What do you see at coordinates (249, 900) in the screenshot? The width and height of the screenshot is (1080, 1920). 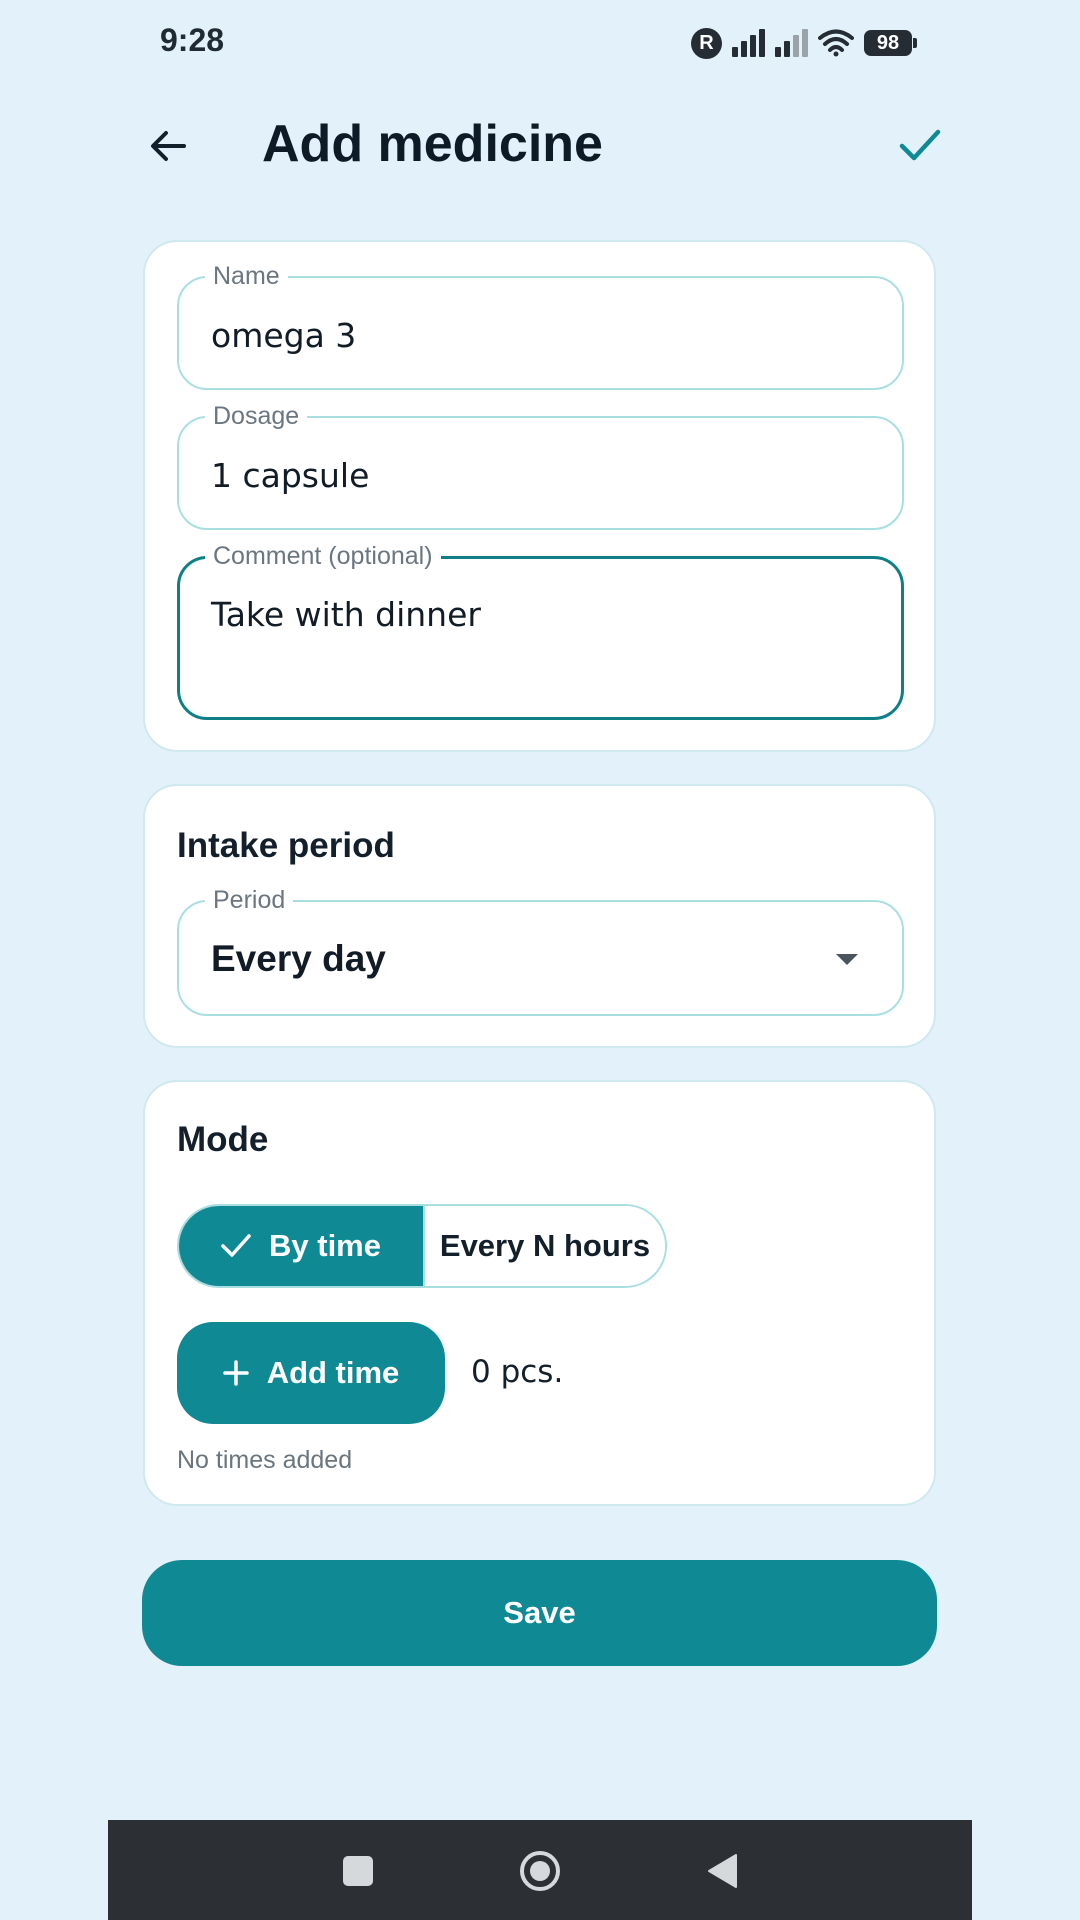 I see `period-dropdown-label: Period` at bounding box center [249, 900].